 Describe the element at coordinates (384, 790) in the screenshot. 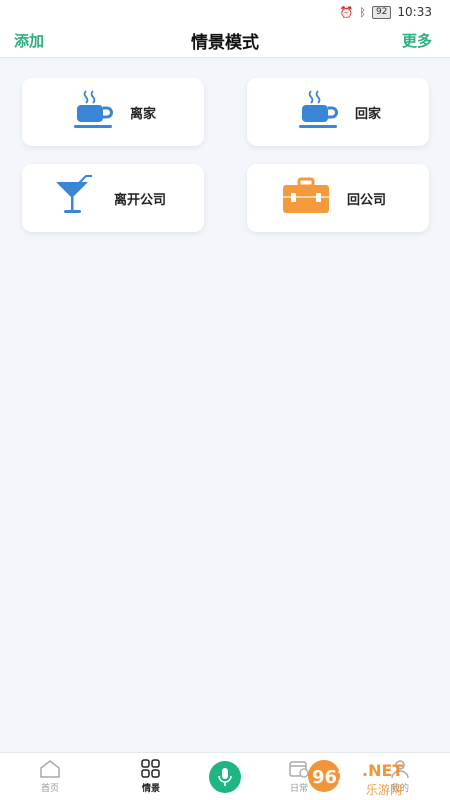

I see `svg-text: 乐游网` at that location.